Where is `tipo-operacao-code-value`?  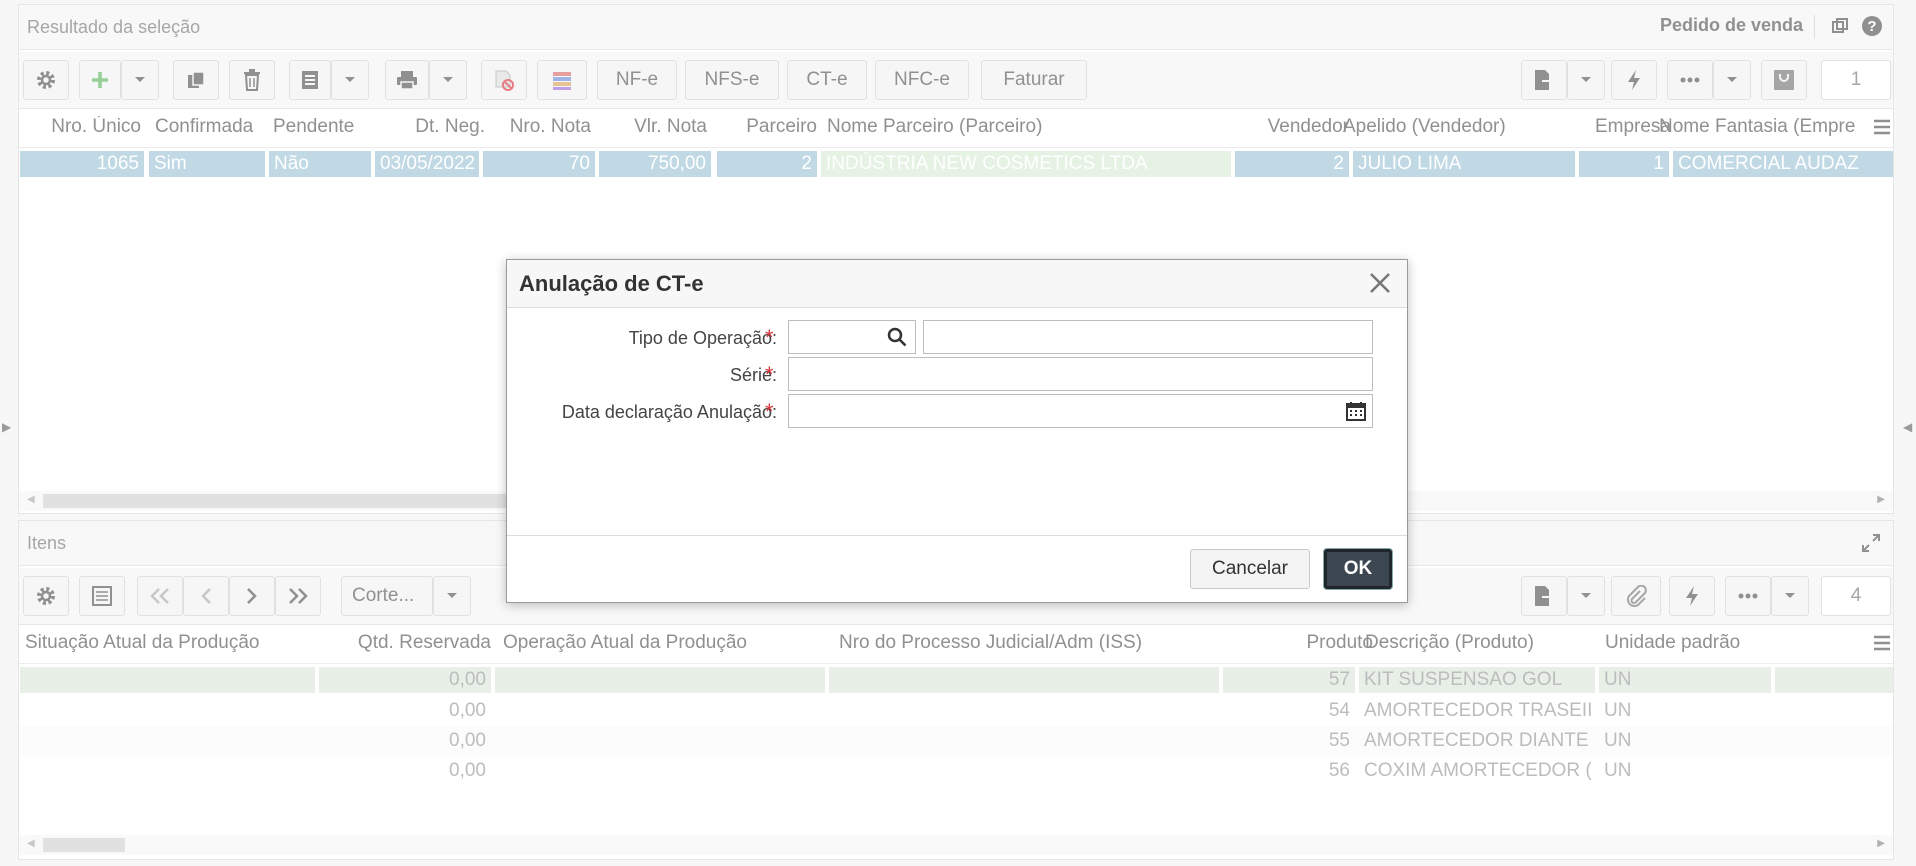
tipo-operacao-code-value is located at coordinates (837, 337).